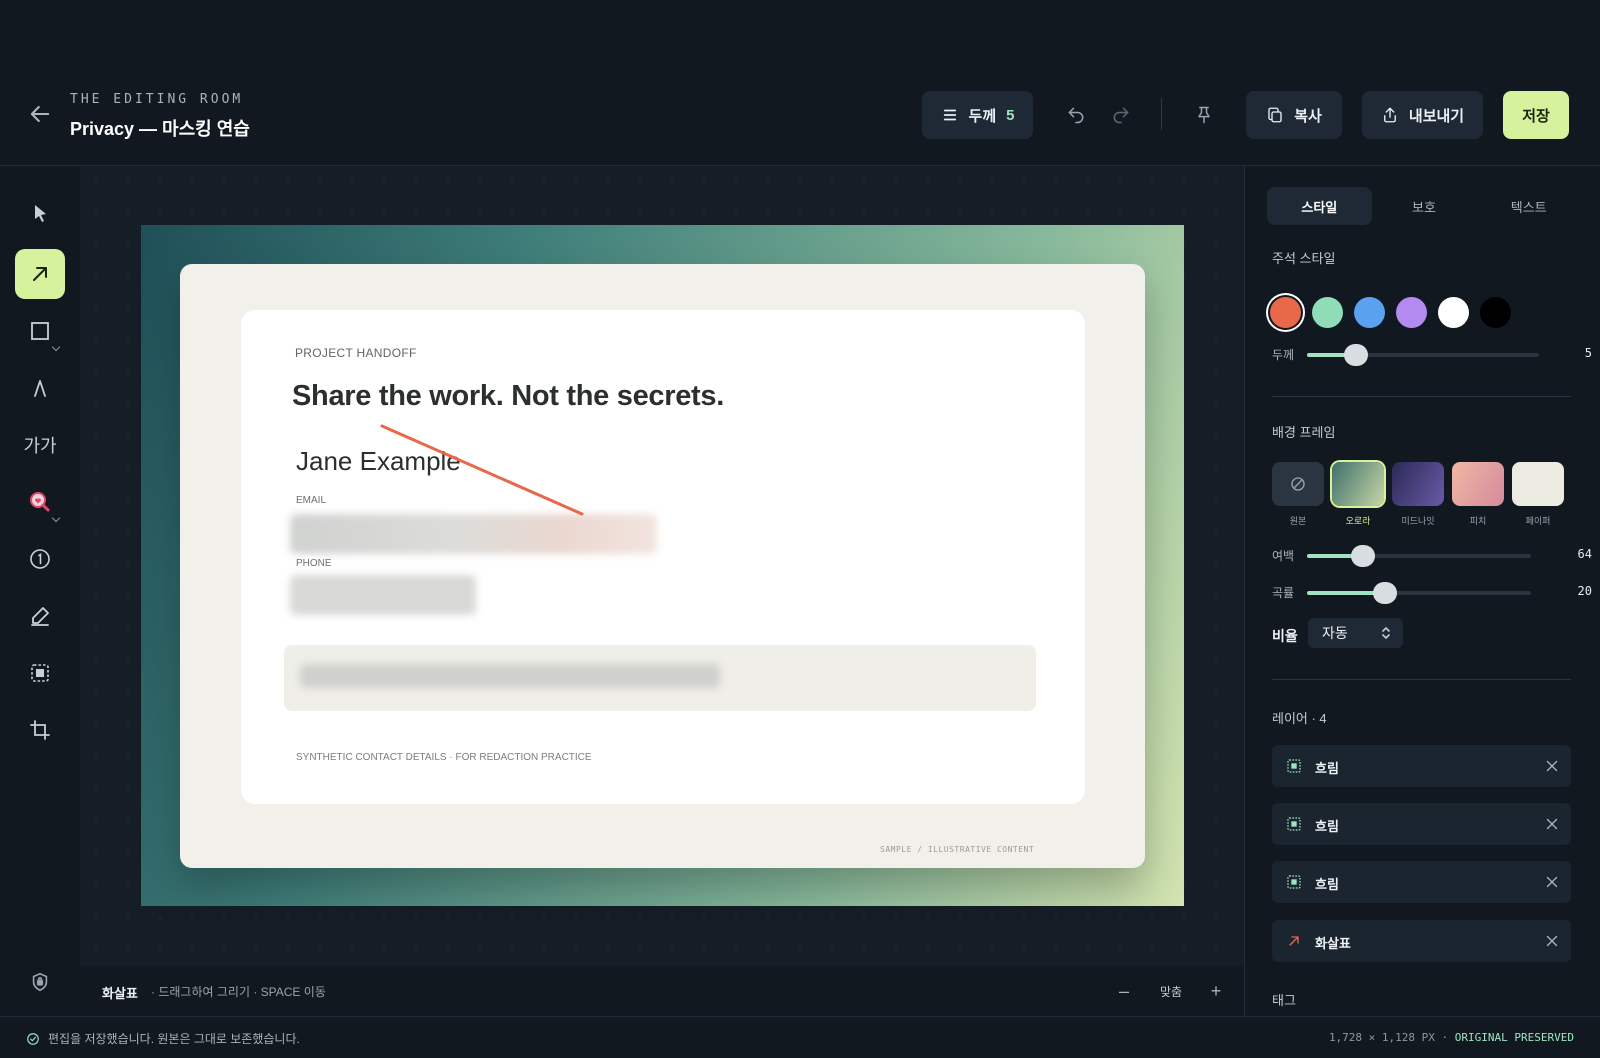  I want to click on padding-knob, so click(1363, 556).